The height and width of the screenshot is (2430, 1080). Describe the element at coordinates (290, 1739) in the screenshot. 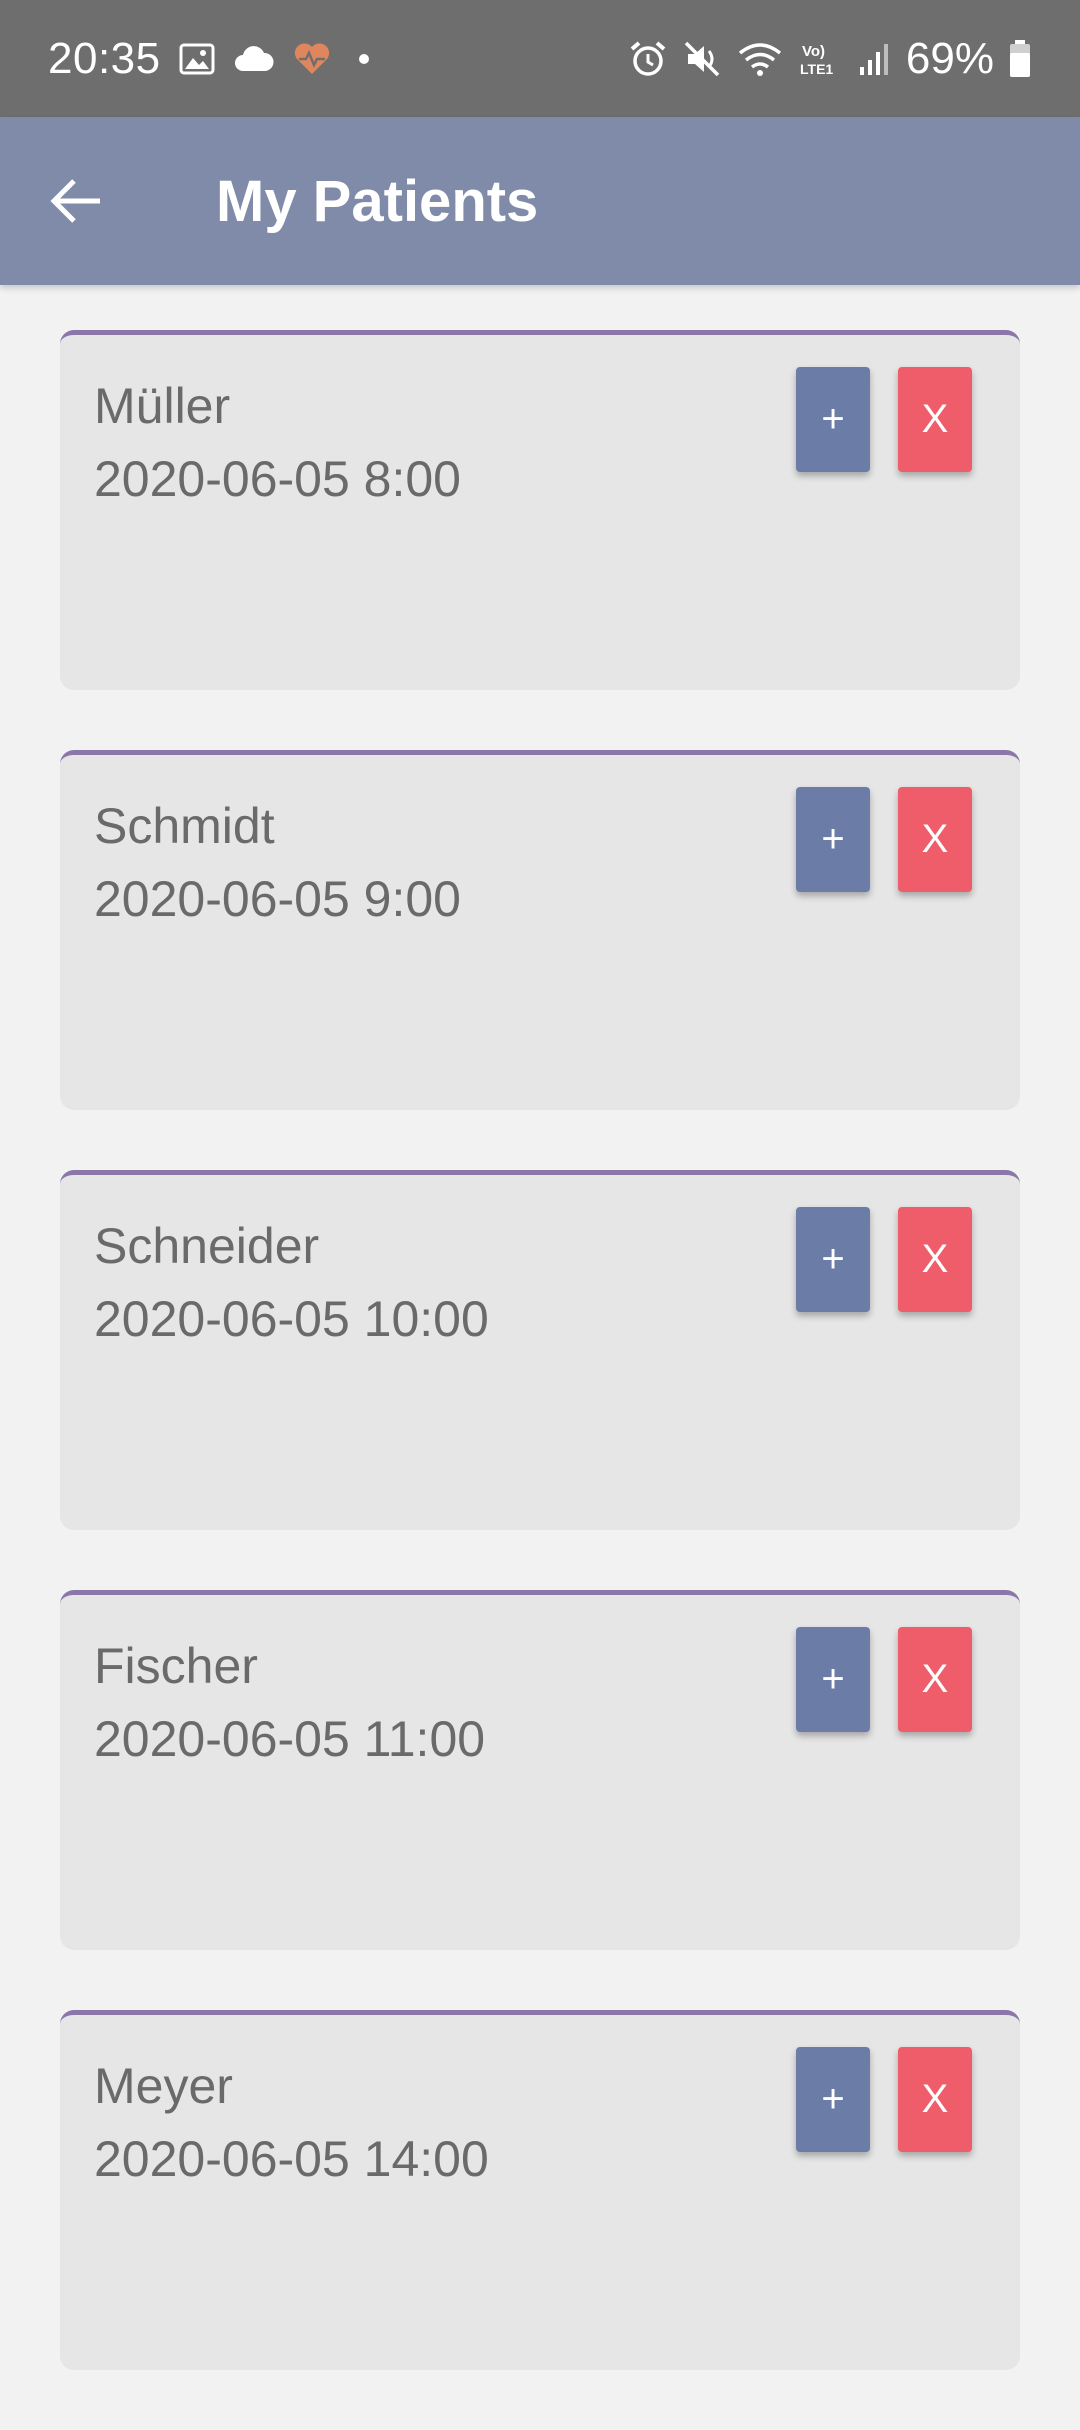

I see `appointment-time: 2020-06-05 11:00` at that location.